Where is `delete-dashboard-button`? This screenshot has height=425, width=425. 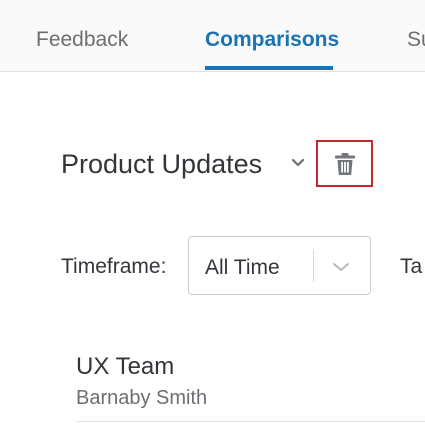
delete-dashboard-button is located at coordinates (344, 163).